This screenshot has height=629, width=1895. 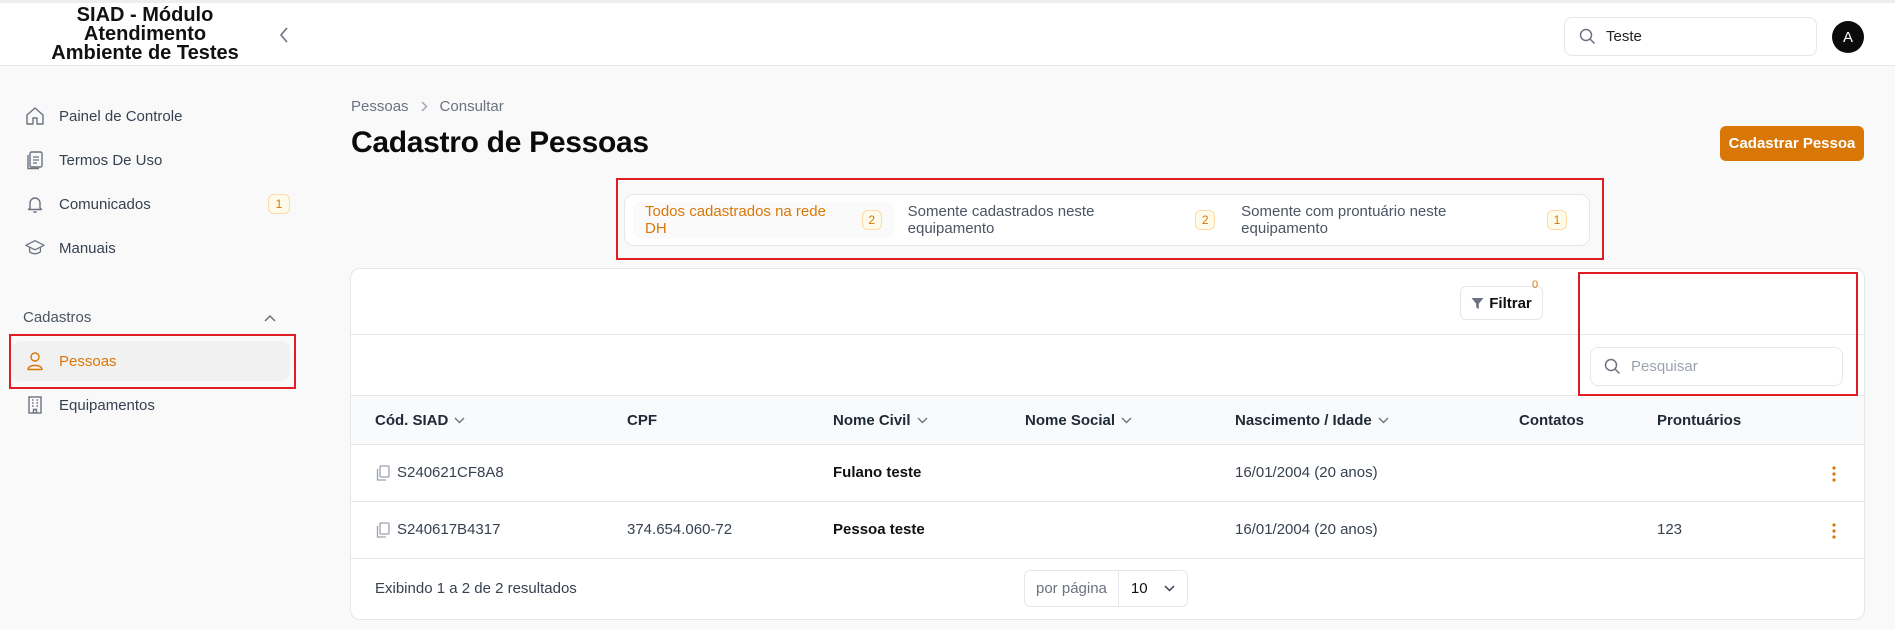 I want to click on sidebar-item-painel-de-controle: Painel de Controle, so click(x=151, y=116).